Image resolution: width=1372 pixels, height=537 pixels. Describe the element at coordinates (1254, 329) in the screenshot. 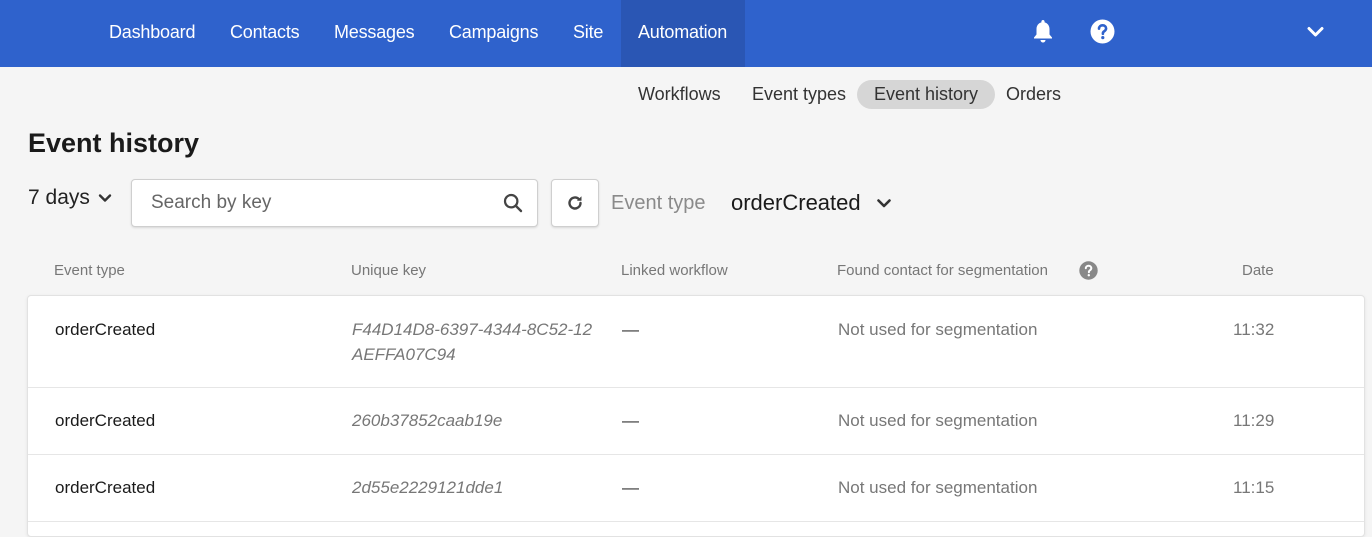

I see `cell-date: 11:32` at that location.